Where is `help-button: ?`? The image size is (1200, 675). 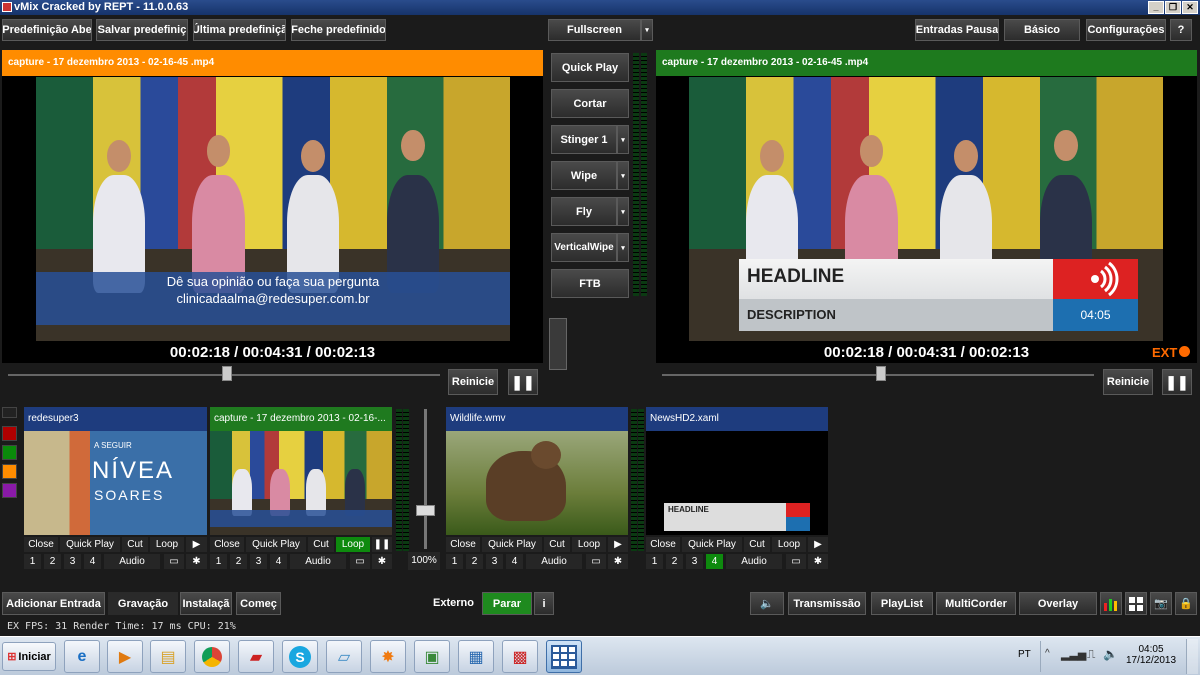
help-button: ? is located at coordinates (1181, 30).